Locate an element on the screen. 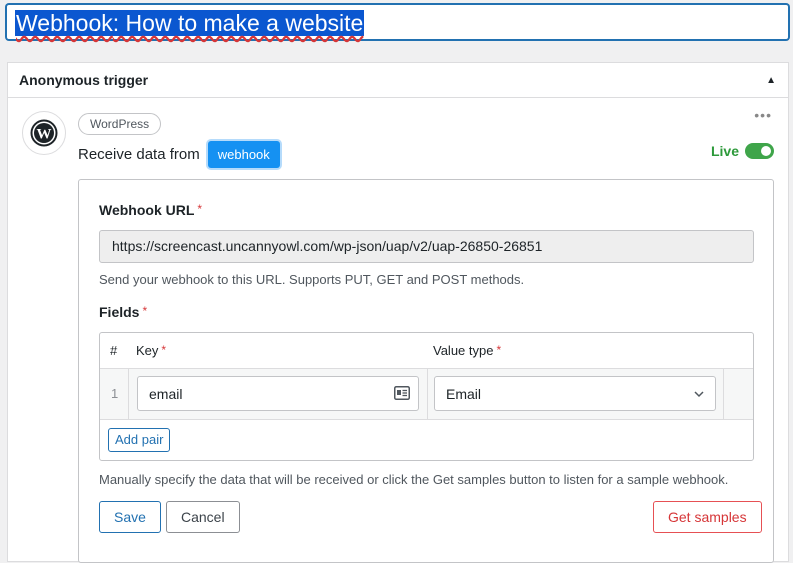  title-rest: : How to make a website is located at coordinates (238, 23).